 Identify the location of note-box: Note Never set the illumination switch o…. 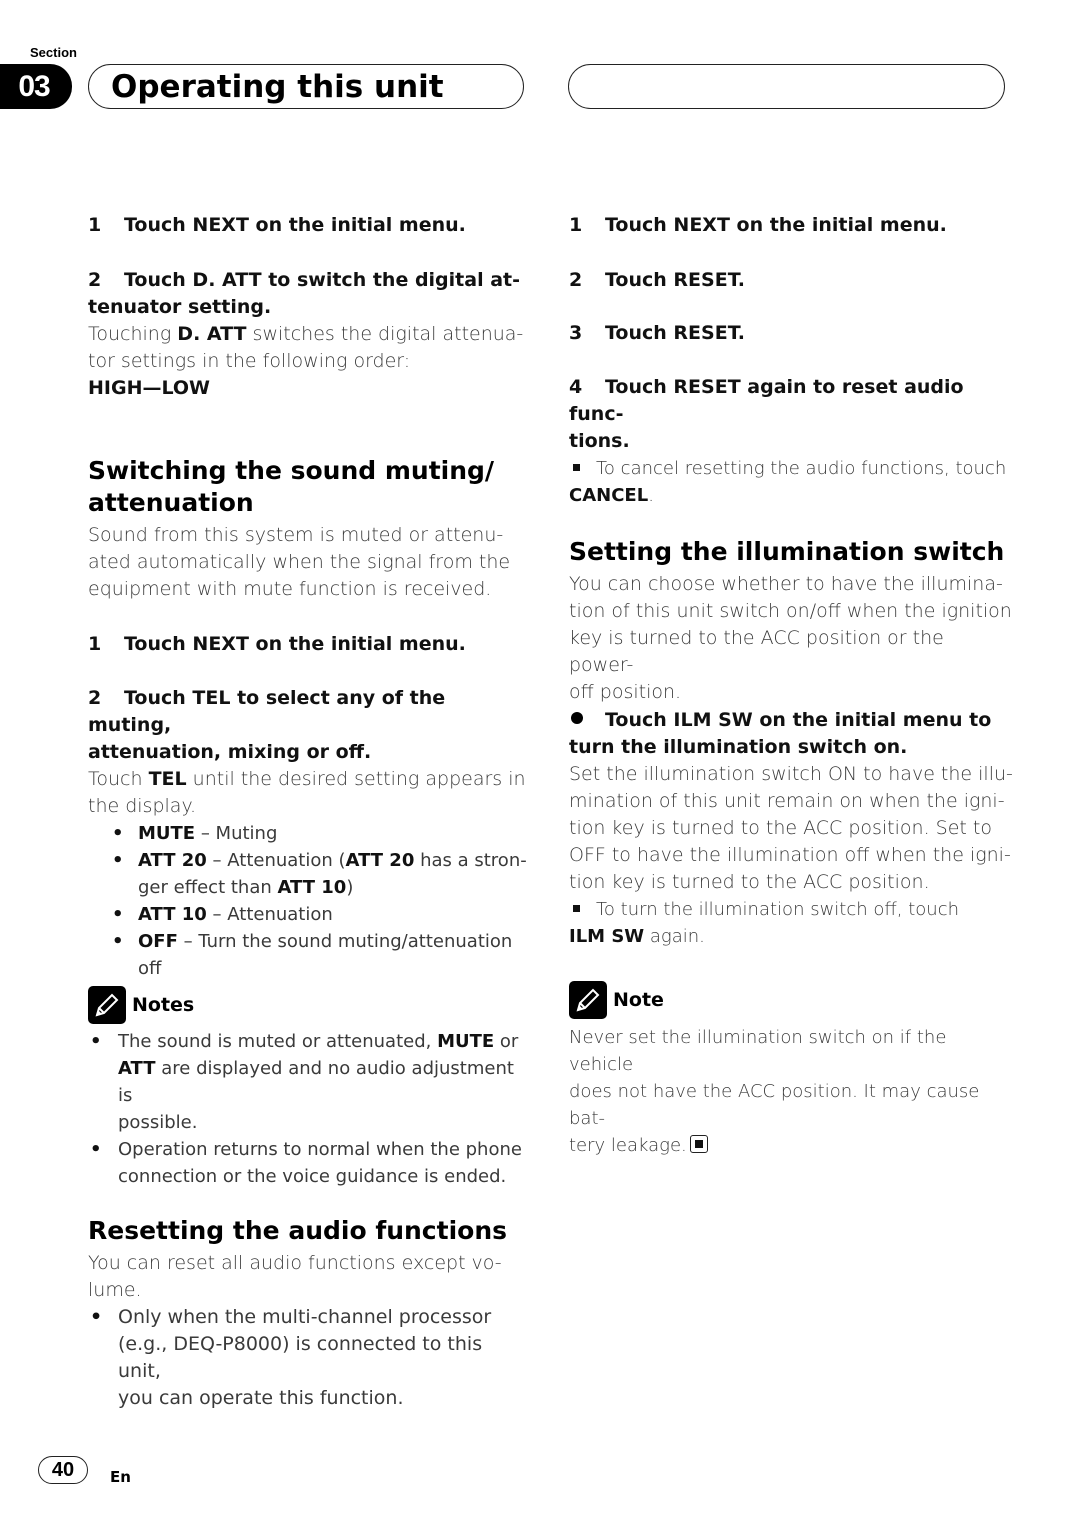
(791, 1070).